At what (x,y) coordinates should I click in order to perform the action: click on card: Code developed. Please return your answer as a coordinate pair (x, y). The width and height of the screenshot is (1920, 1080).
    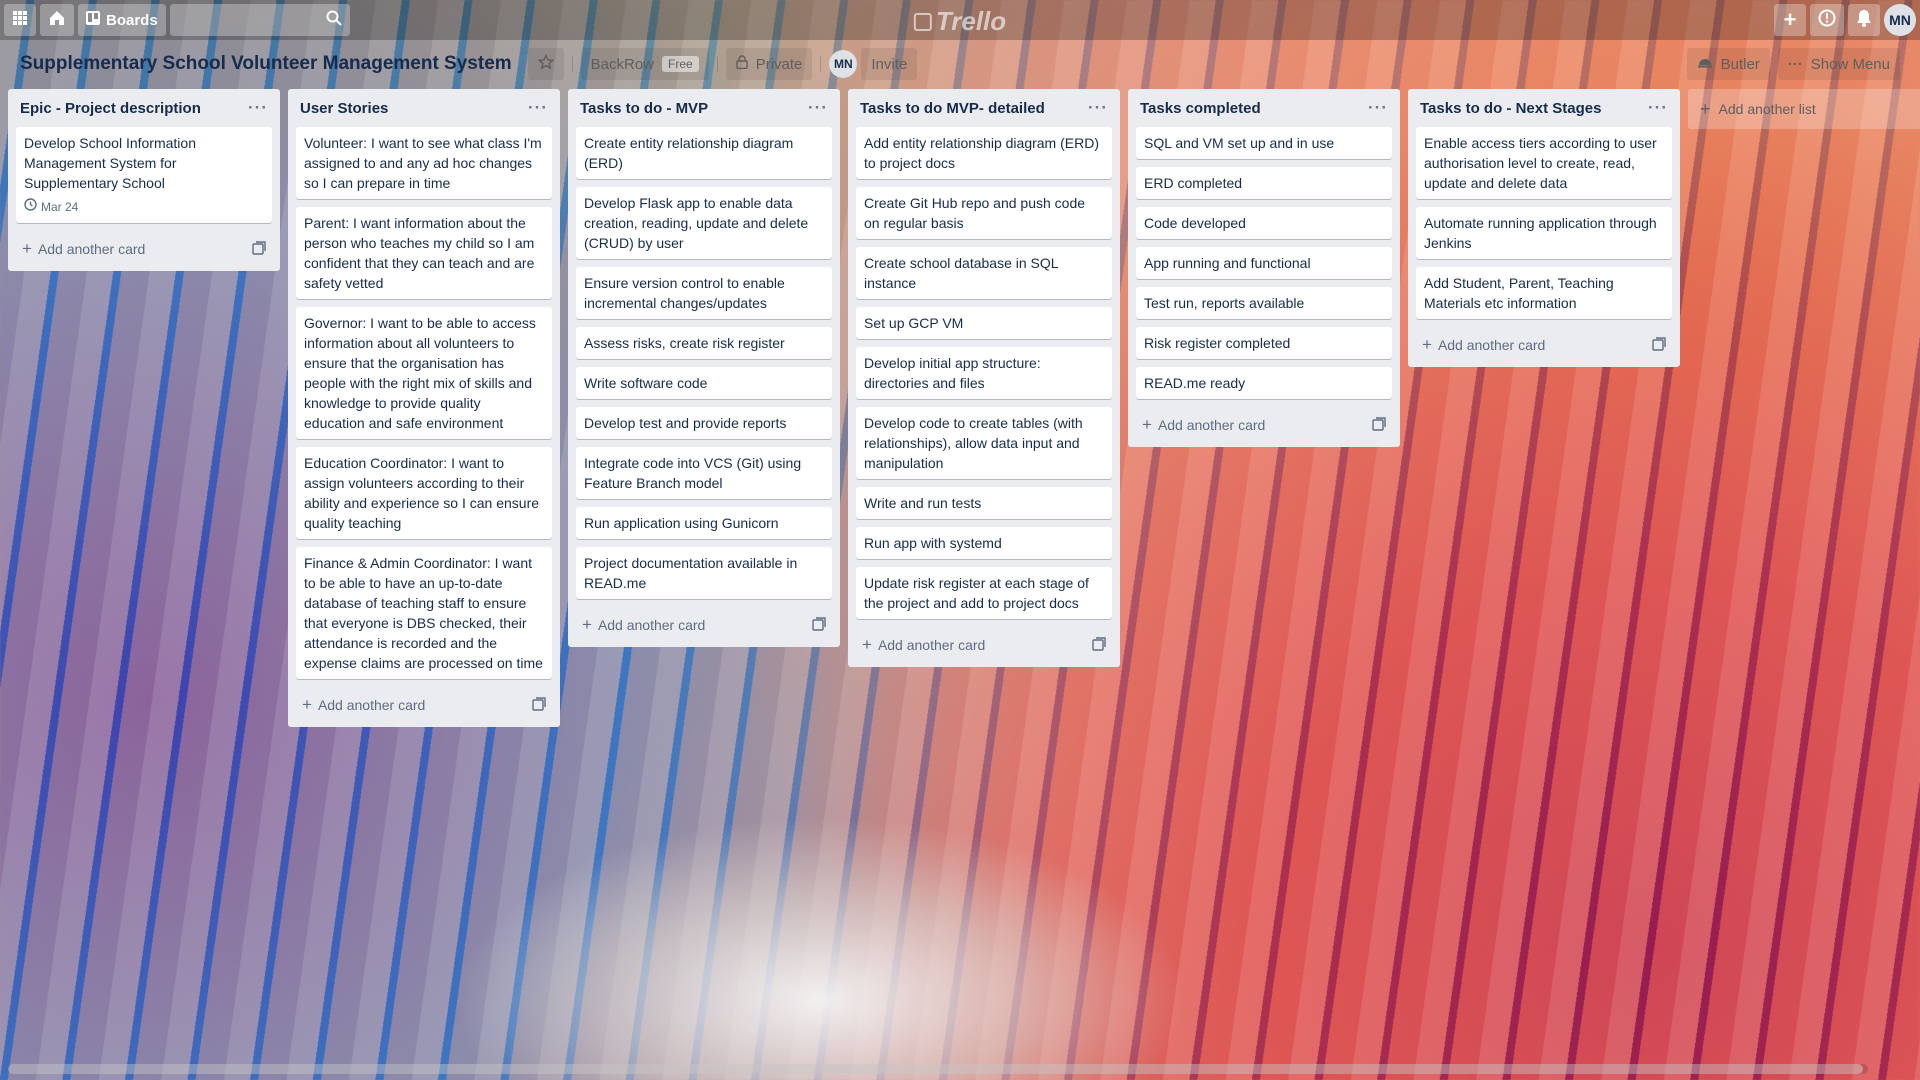
    Looking at the image, I should click on (1264, 223).